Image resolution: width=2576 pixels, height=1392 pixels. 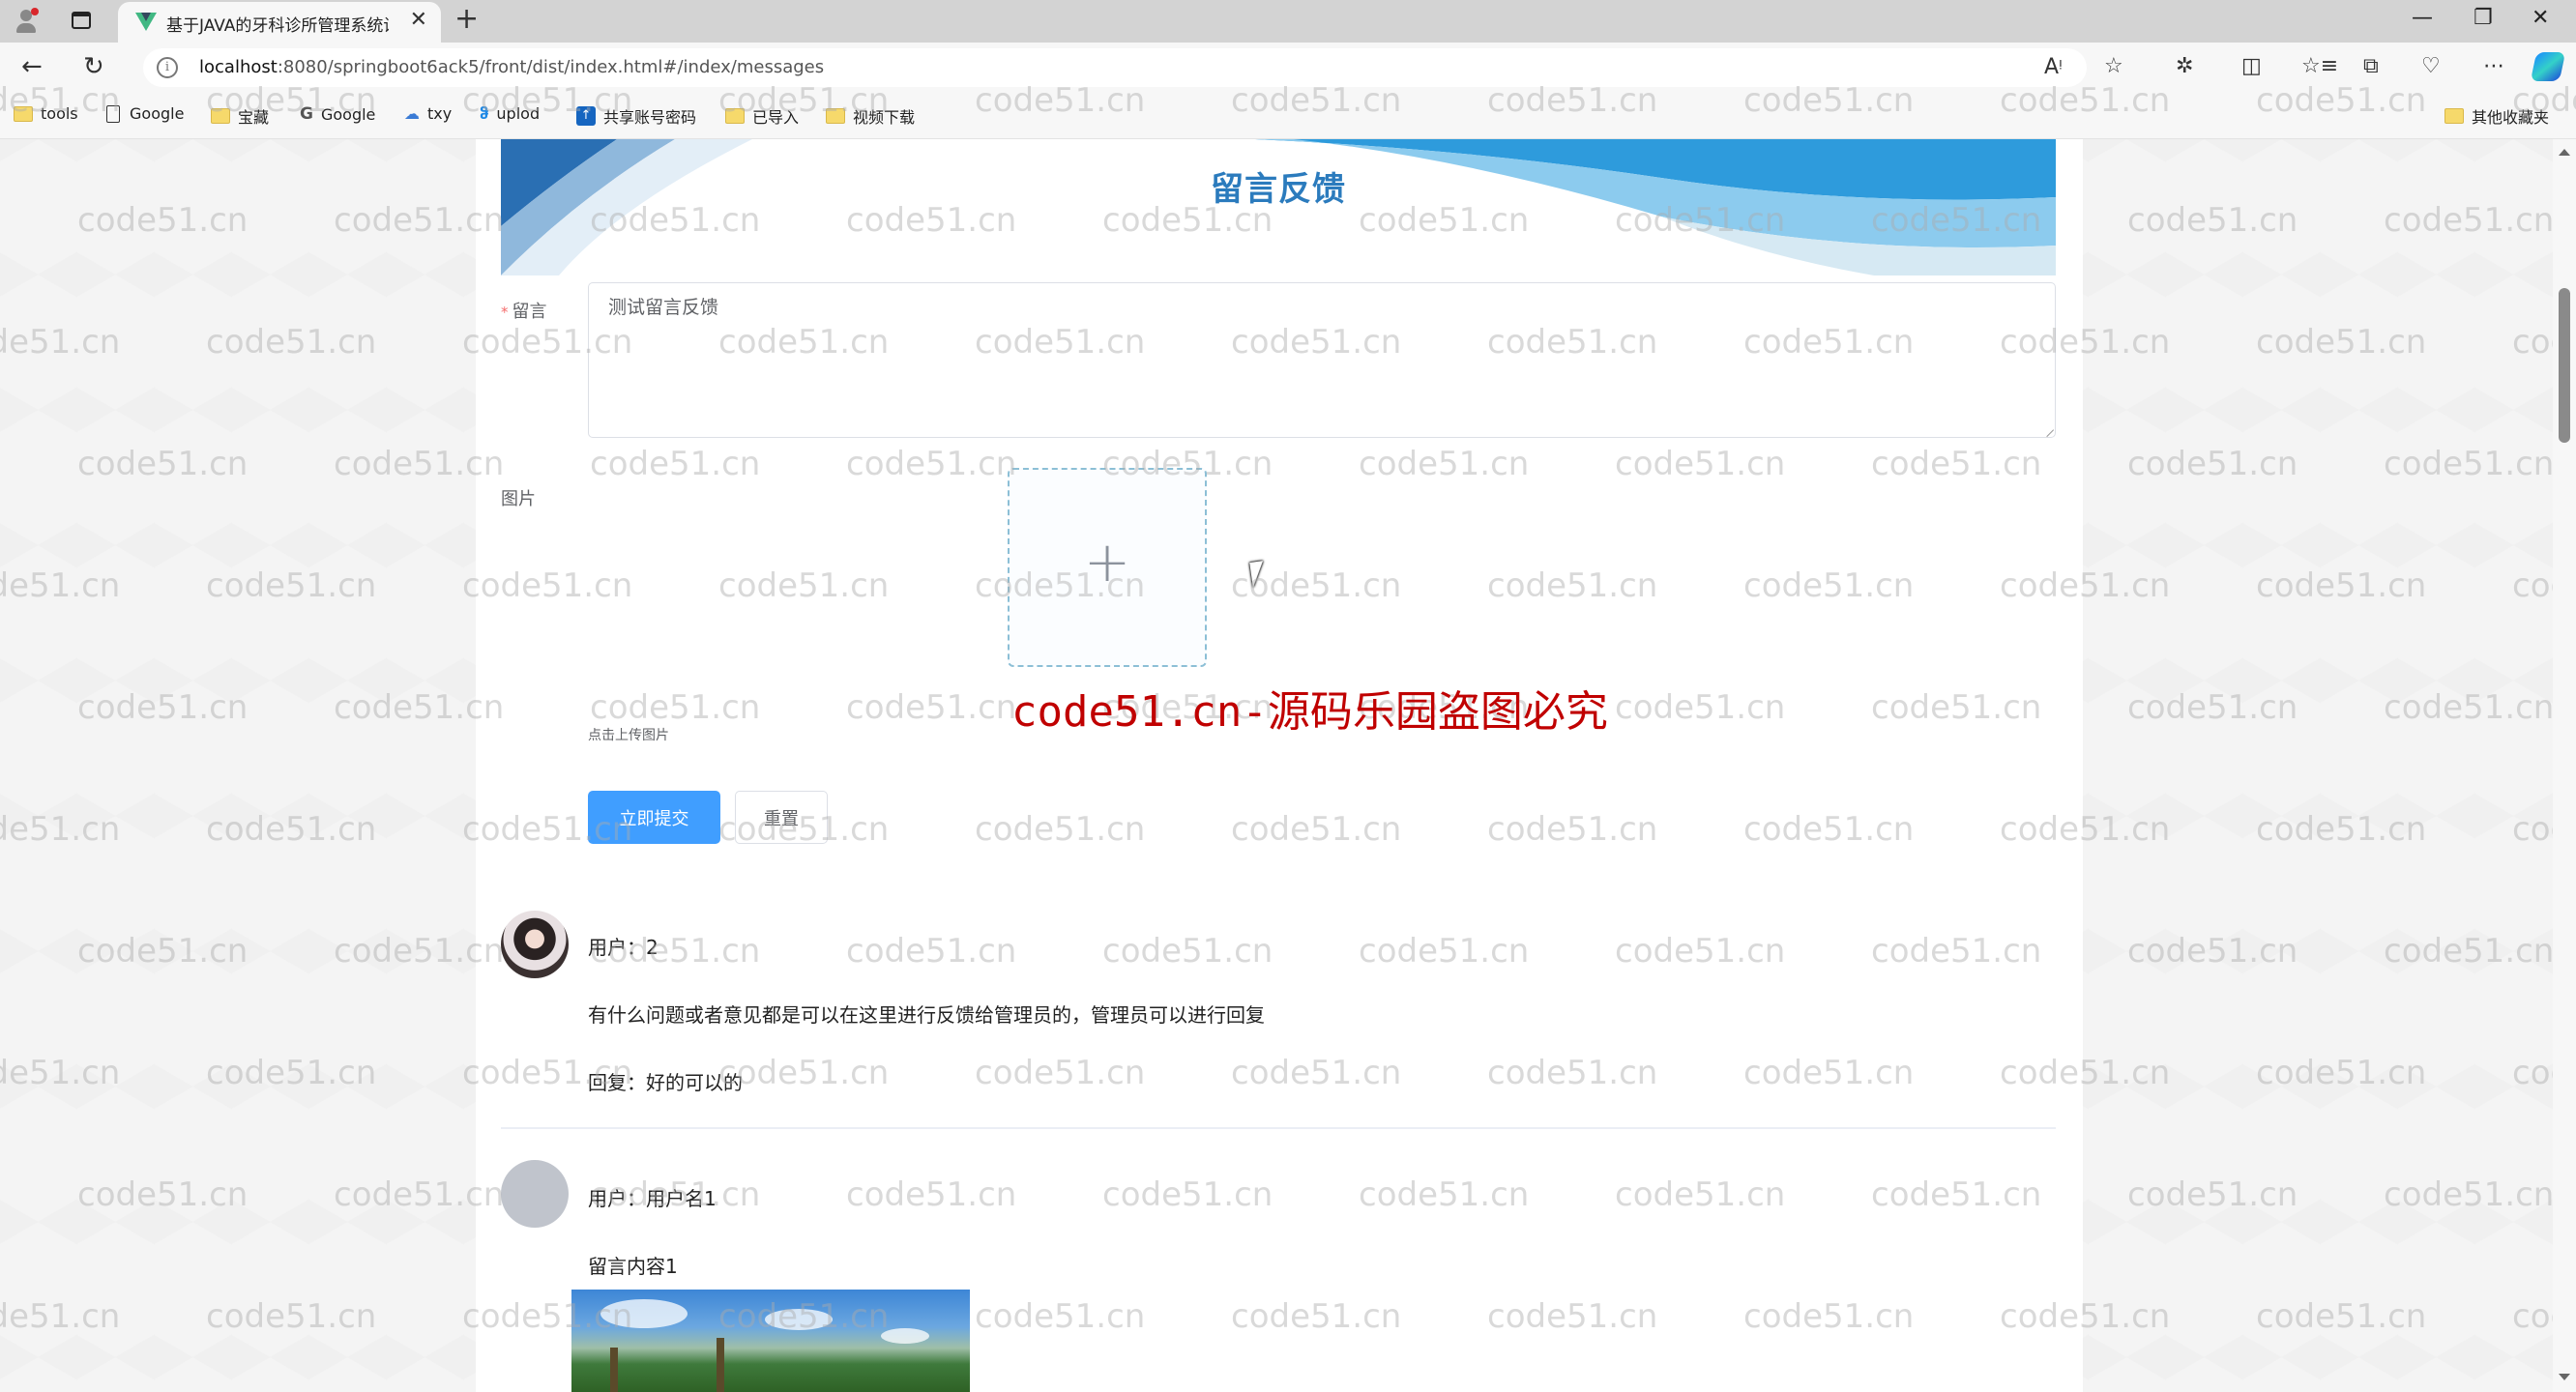 I want to click on close-tab-icon: ✕, so click(x=418, y=20).